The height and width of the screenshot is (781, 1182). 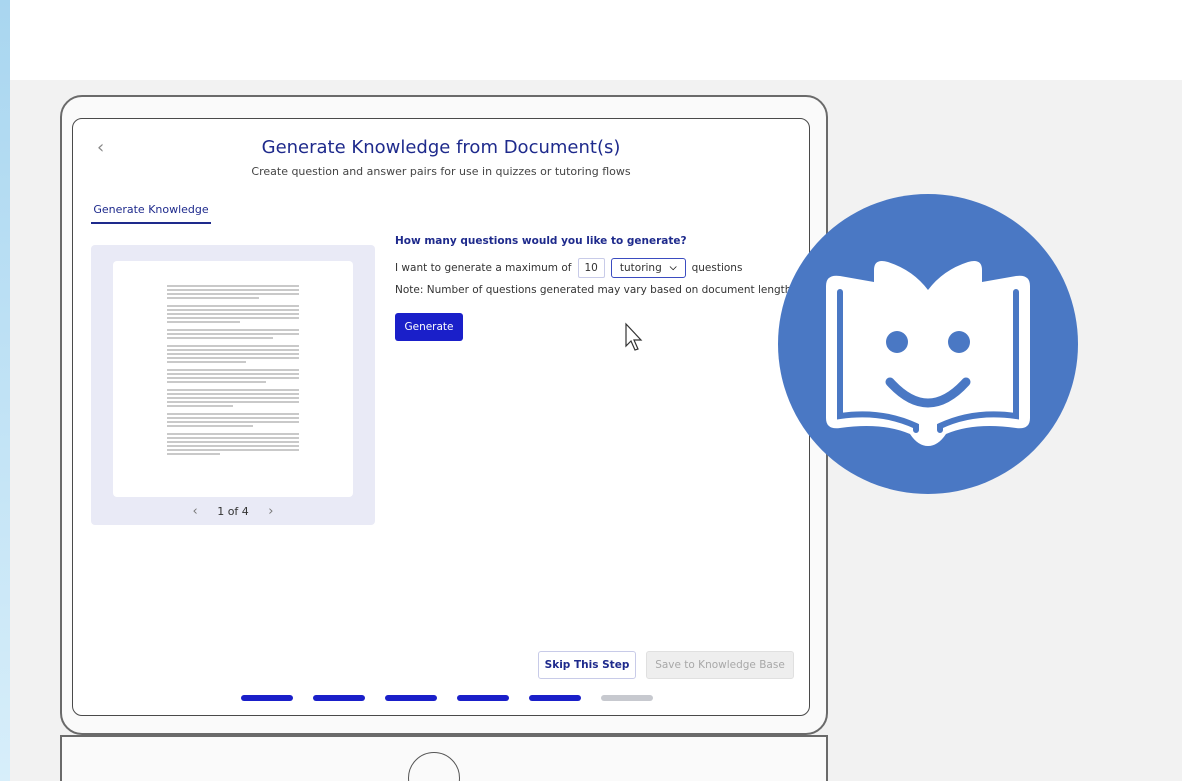 I want to click on step-progress, so click(x=447, y=698).